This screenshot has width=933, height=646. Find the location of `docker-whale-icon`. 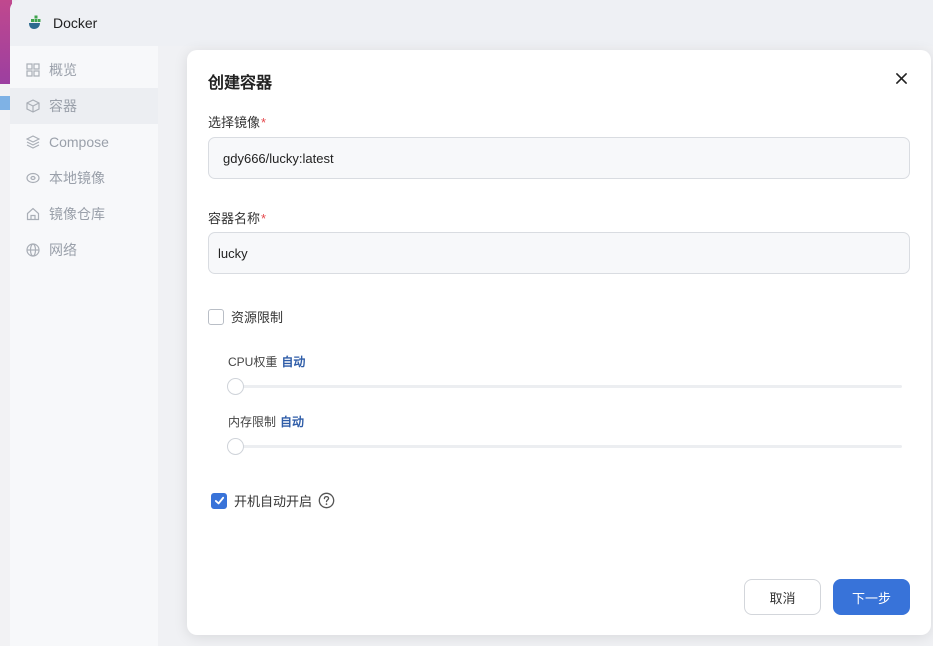

docker-whale-icon is located at coordinates (35, 23).